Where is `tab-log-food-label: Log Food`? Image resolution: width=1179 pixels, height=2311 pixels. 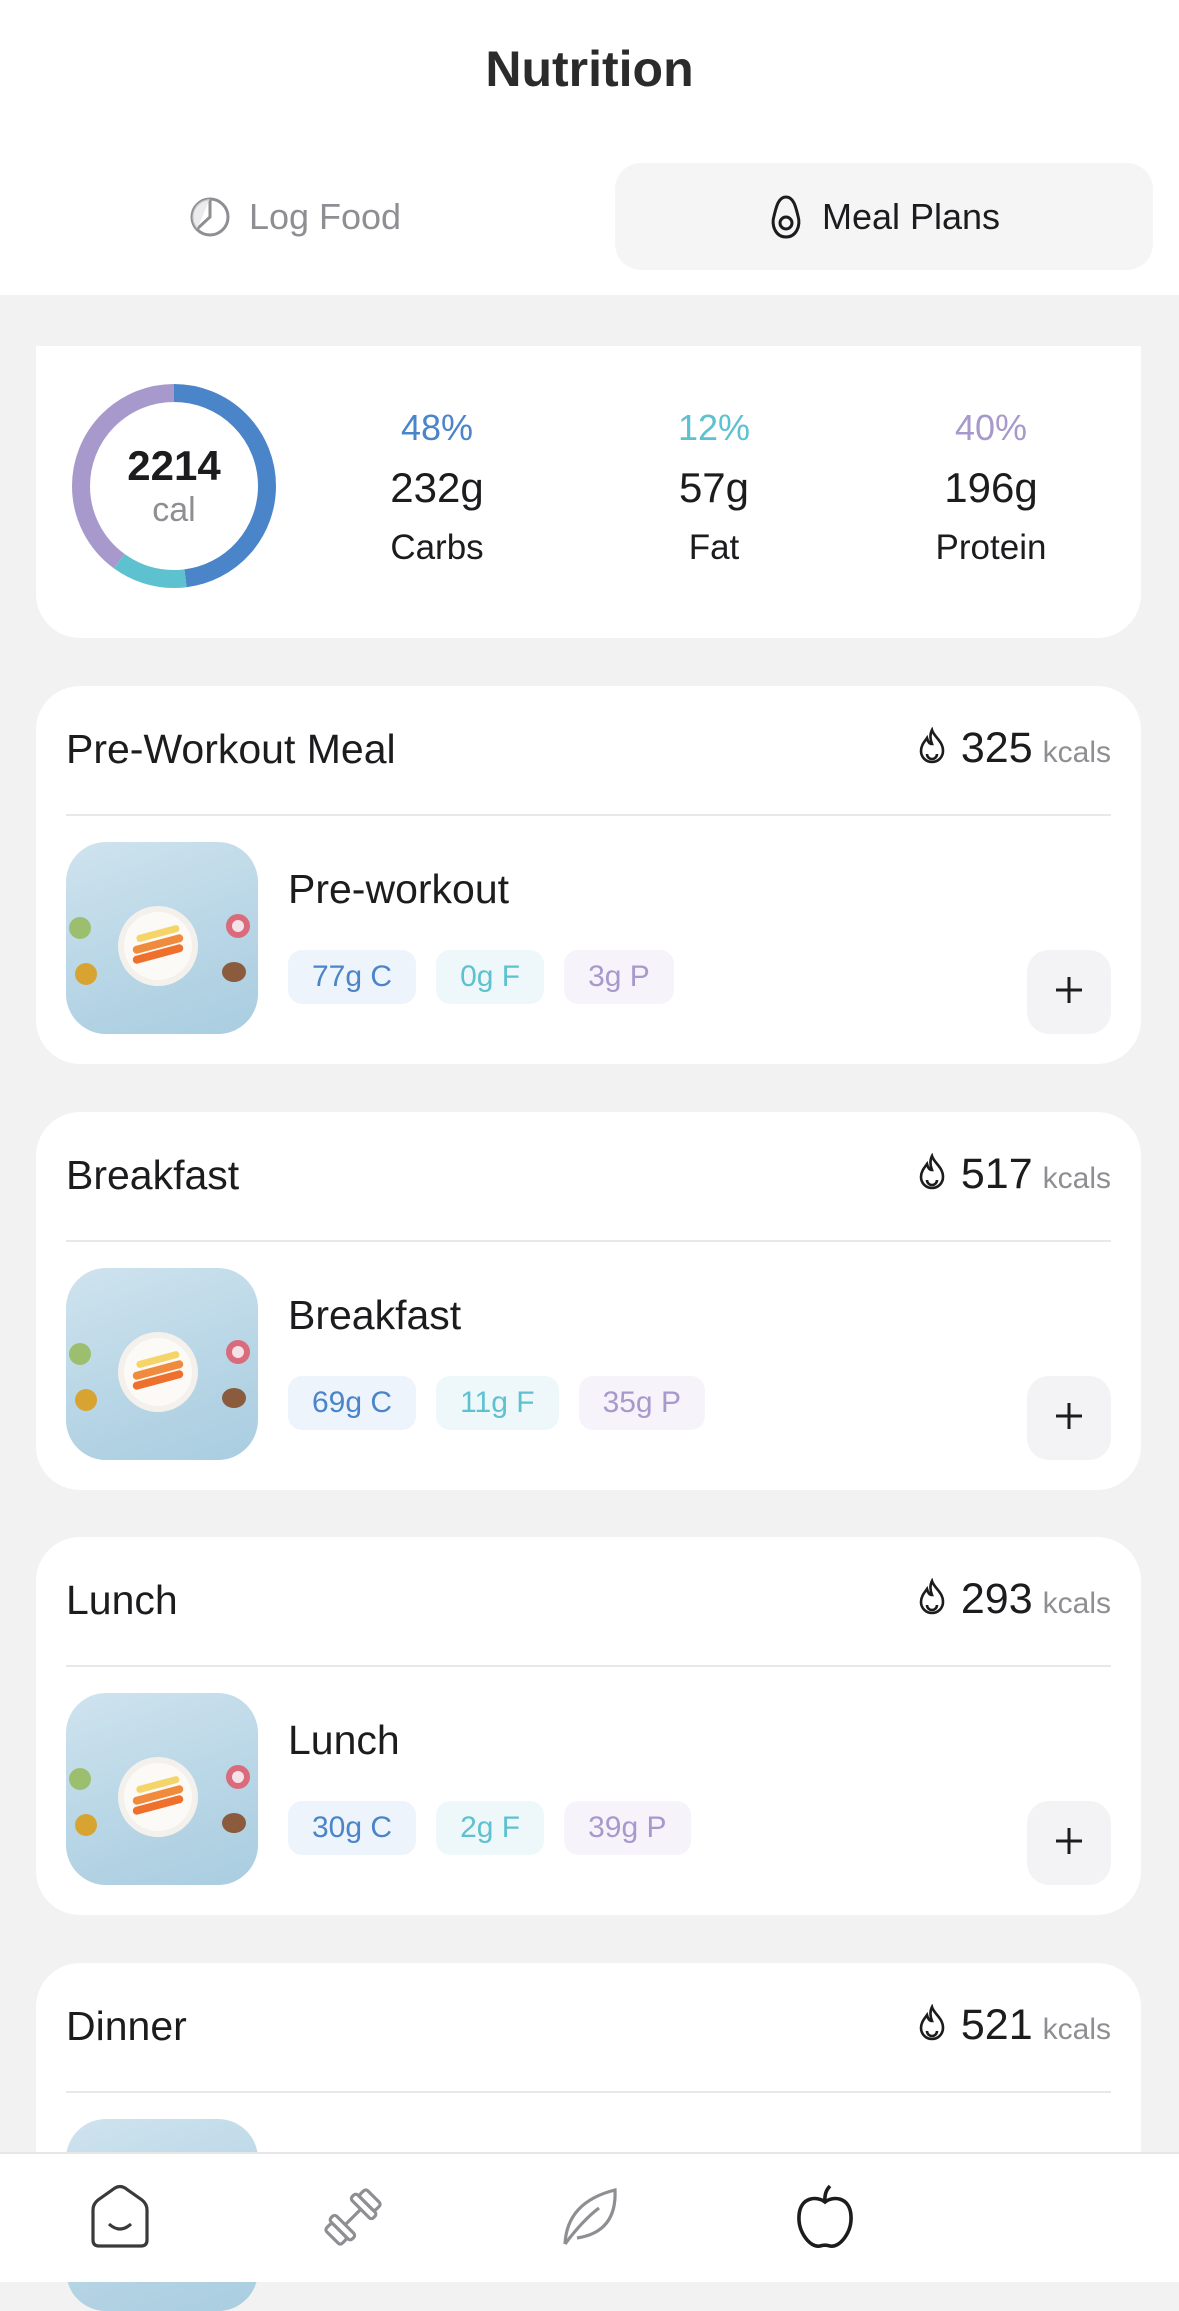 tab-log-food-label: Log Food is located at coordinates (325, 216).